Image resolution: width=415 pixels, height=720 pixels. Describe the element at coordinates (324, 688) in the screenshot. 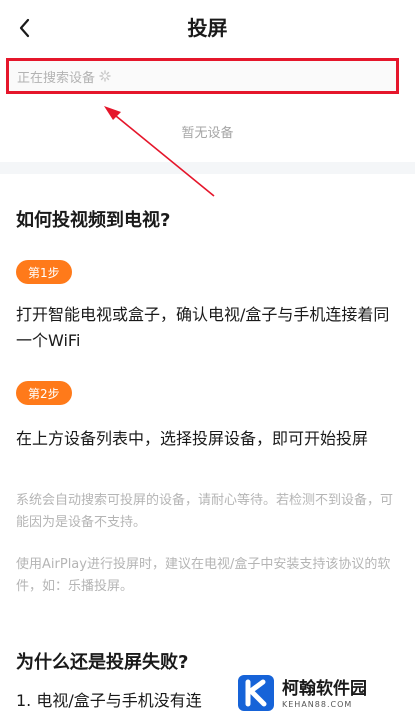

I see `watermark-name: 柯翰软件园` at that location.